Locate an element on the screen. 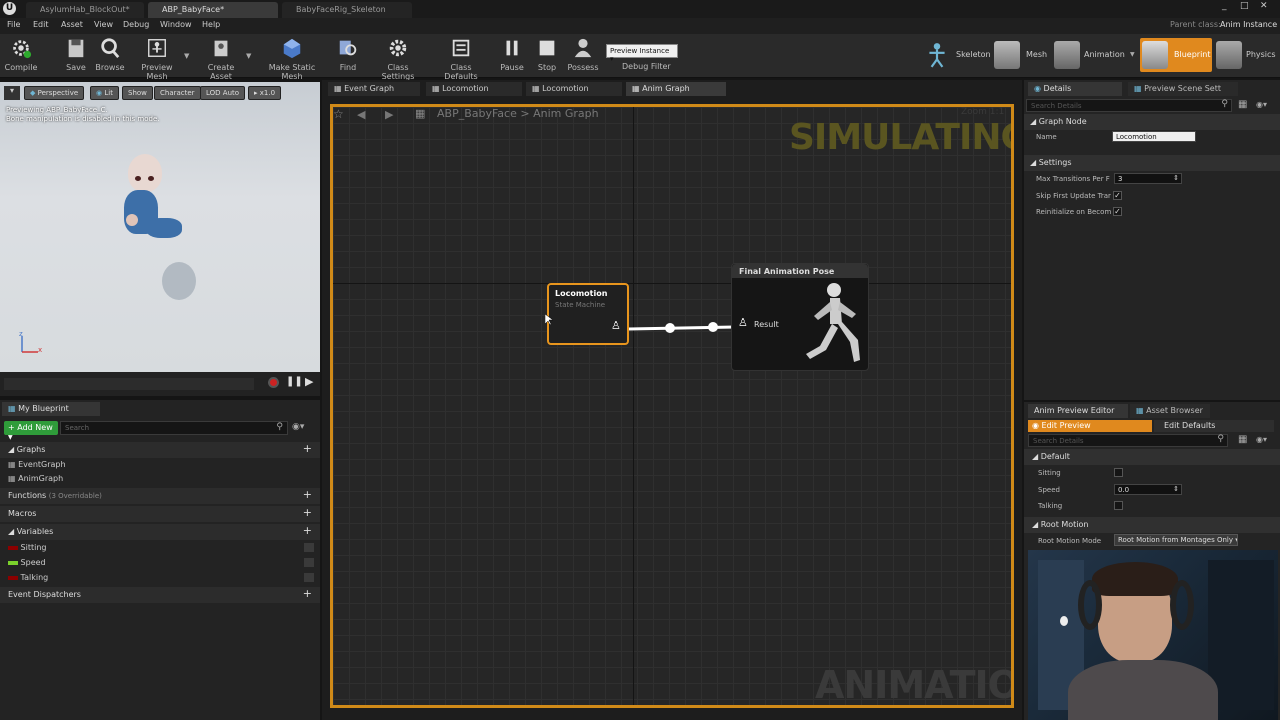  perspective-button: ◆ Perspective is located at coordinates (54, 93).